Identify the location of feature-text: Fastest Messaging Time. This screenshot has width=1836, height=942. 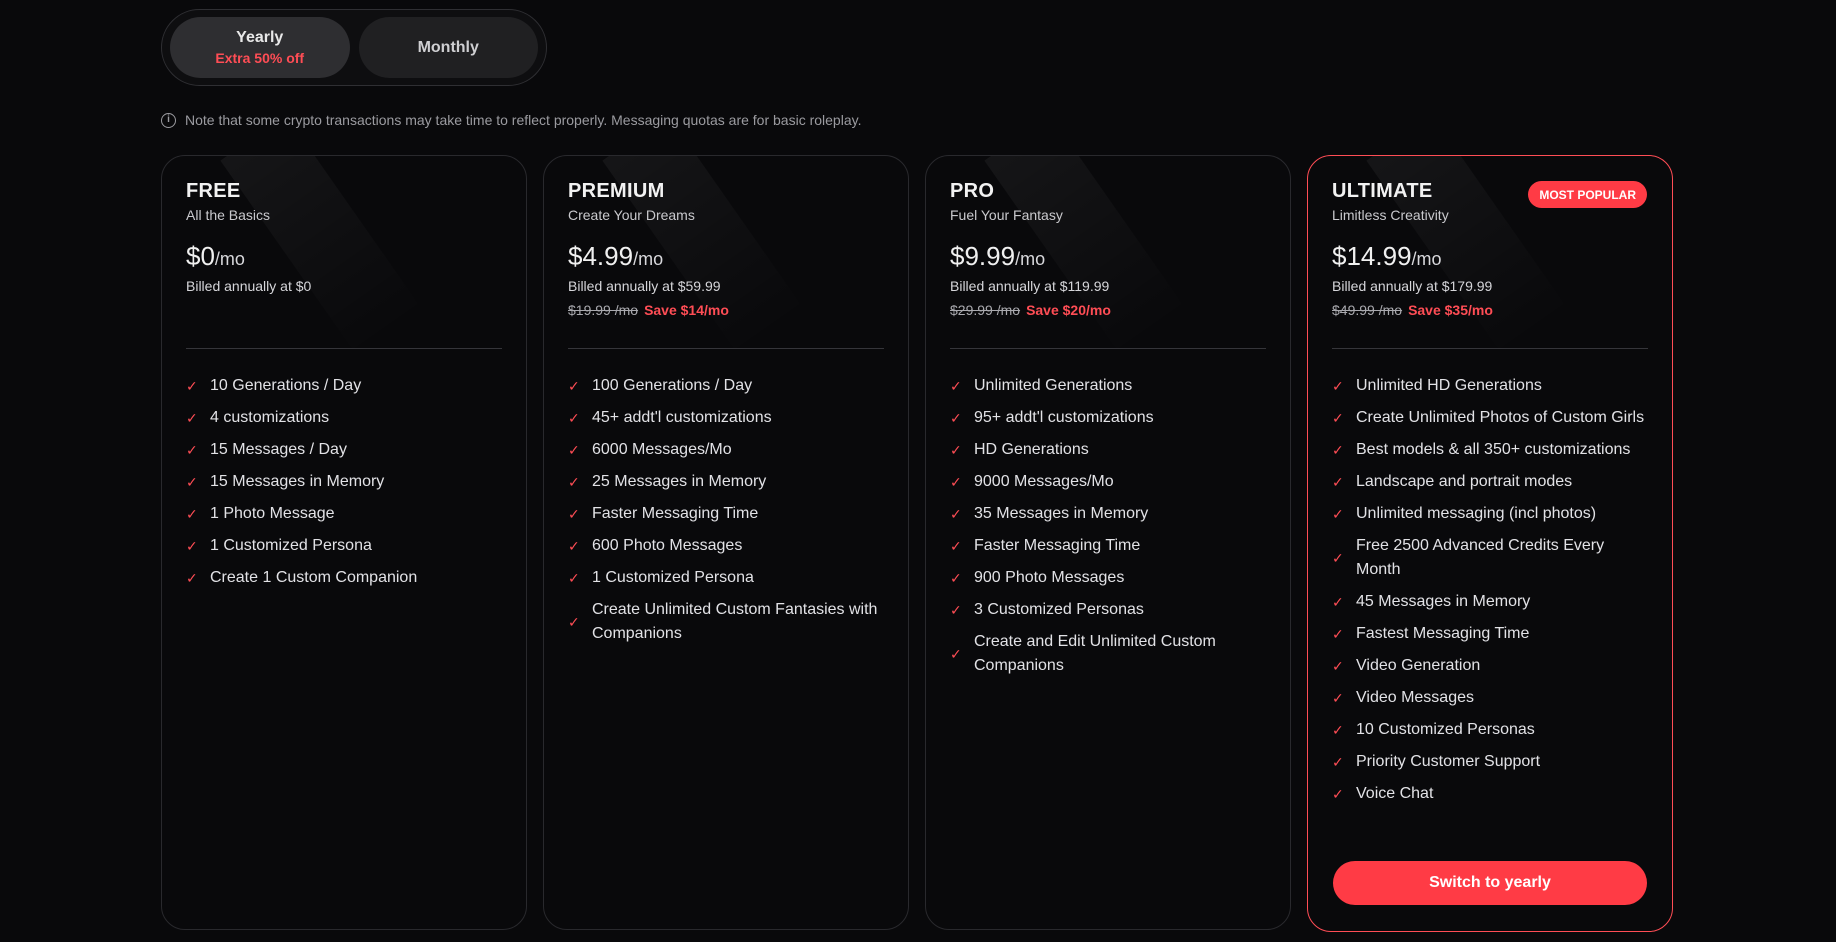
(1443, 633).